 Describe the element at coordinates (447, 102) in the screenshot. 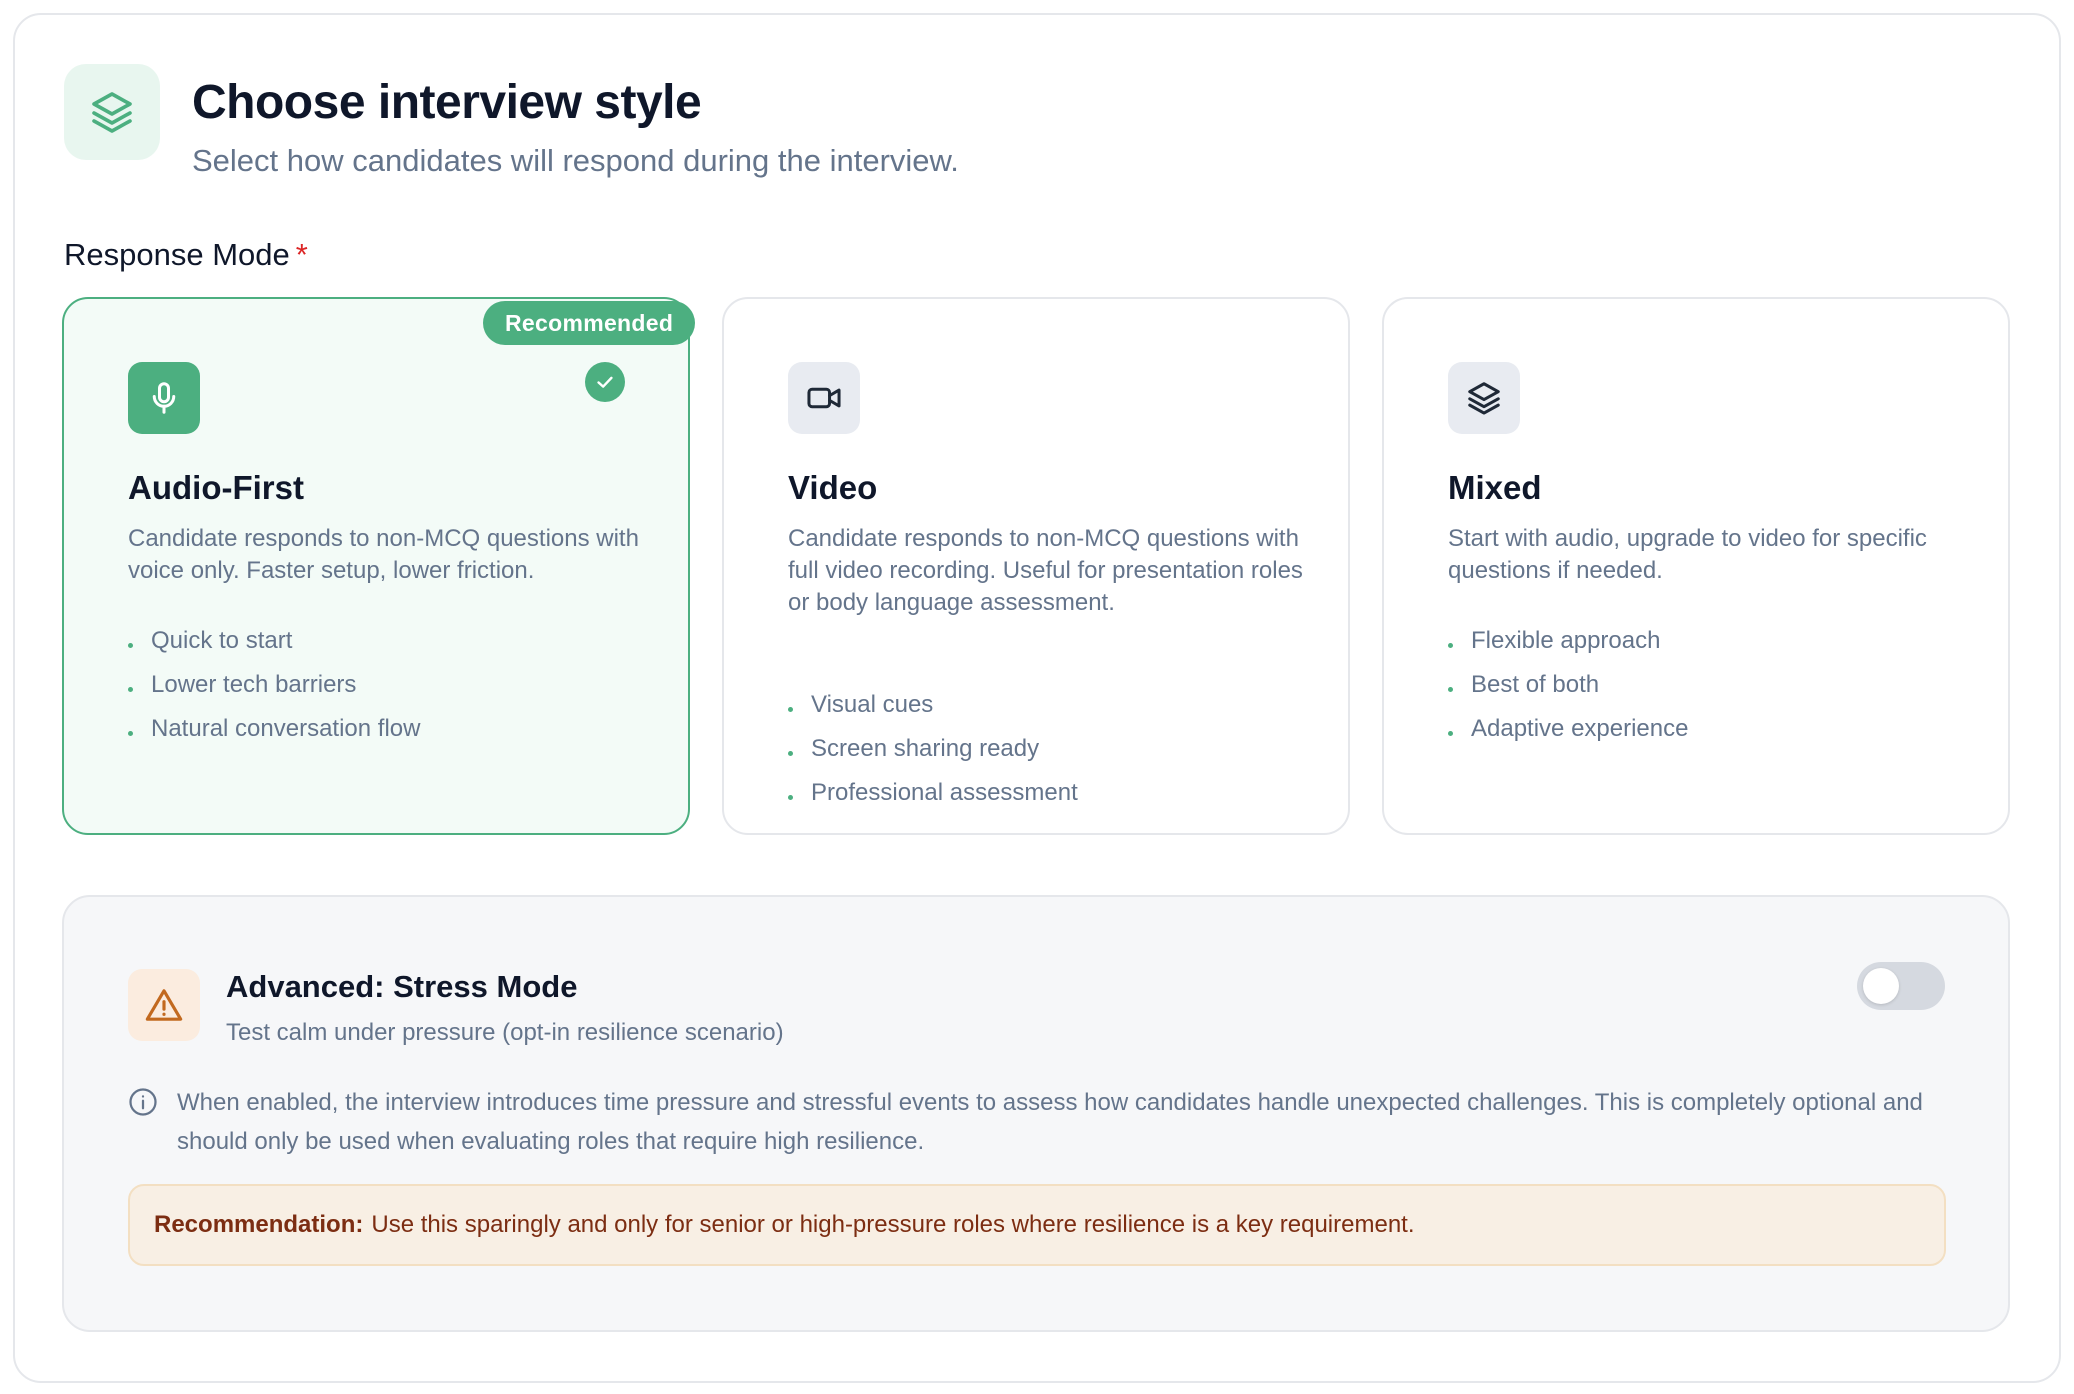

I see `page-title: Choose interview style` at that location.